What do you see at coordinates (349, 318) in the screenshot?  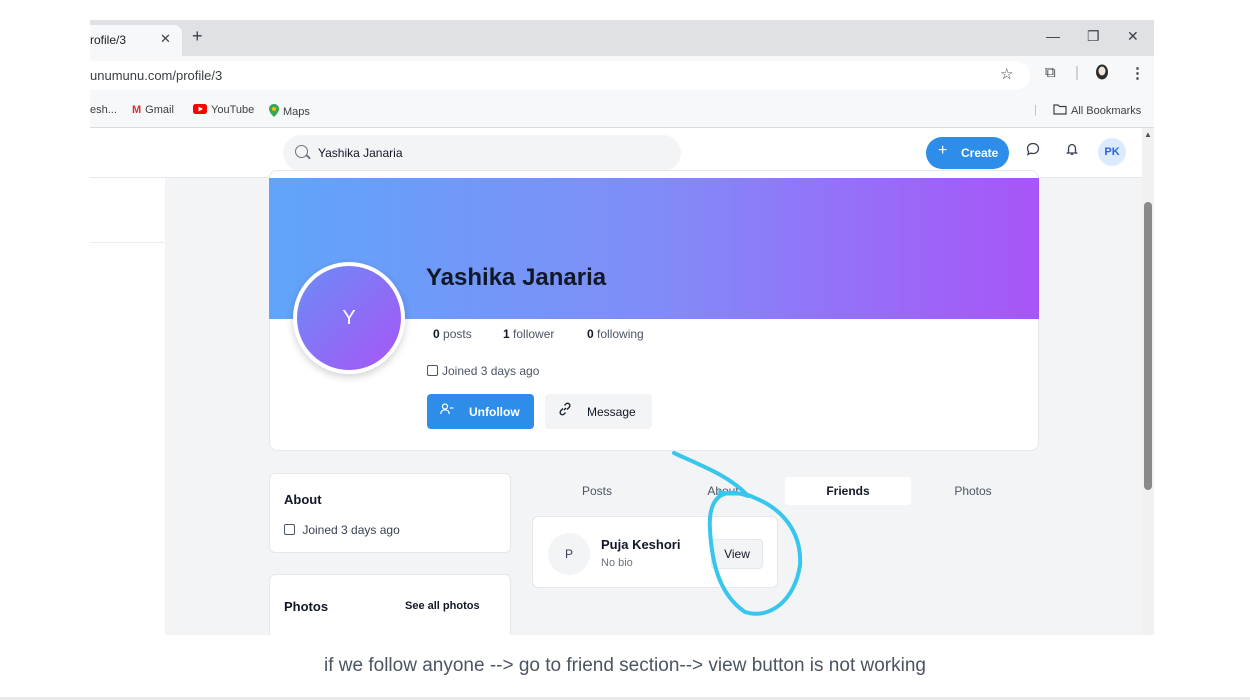 I see `profile-avatar: Y` at bounding box center [349, 318].